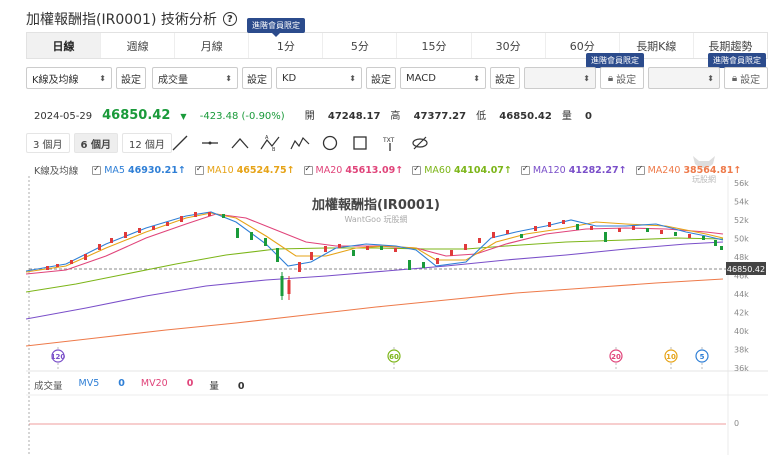 The height and width of the screenshot is (455, 780). Describe the element at coordinates (712, 170) in the screenshot. I see `ma240-value: 38564.81↑` at that location.